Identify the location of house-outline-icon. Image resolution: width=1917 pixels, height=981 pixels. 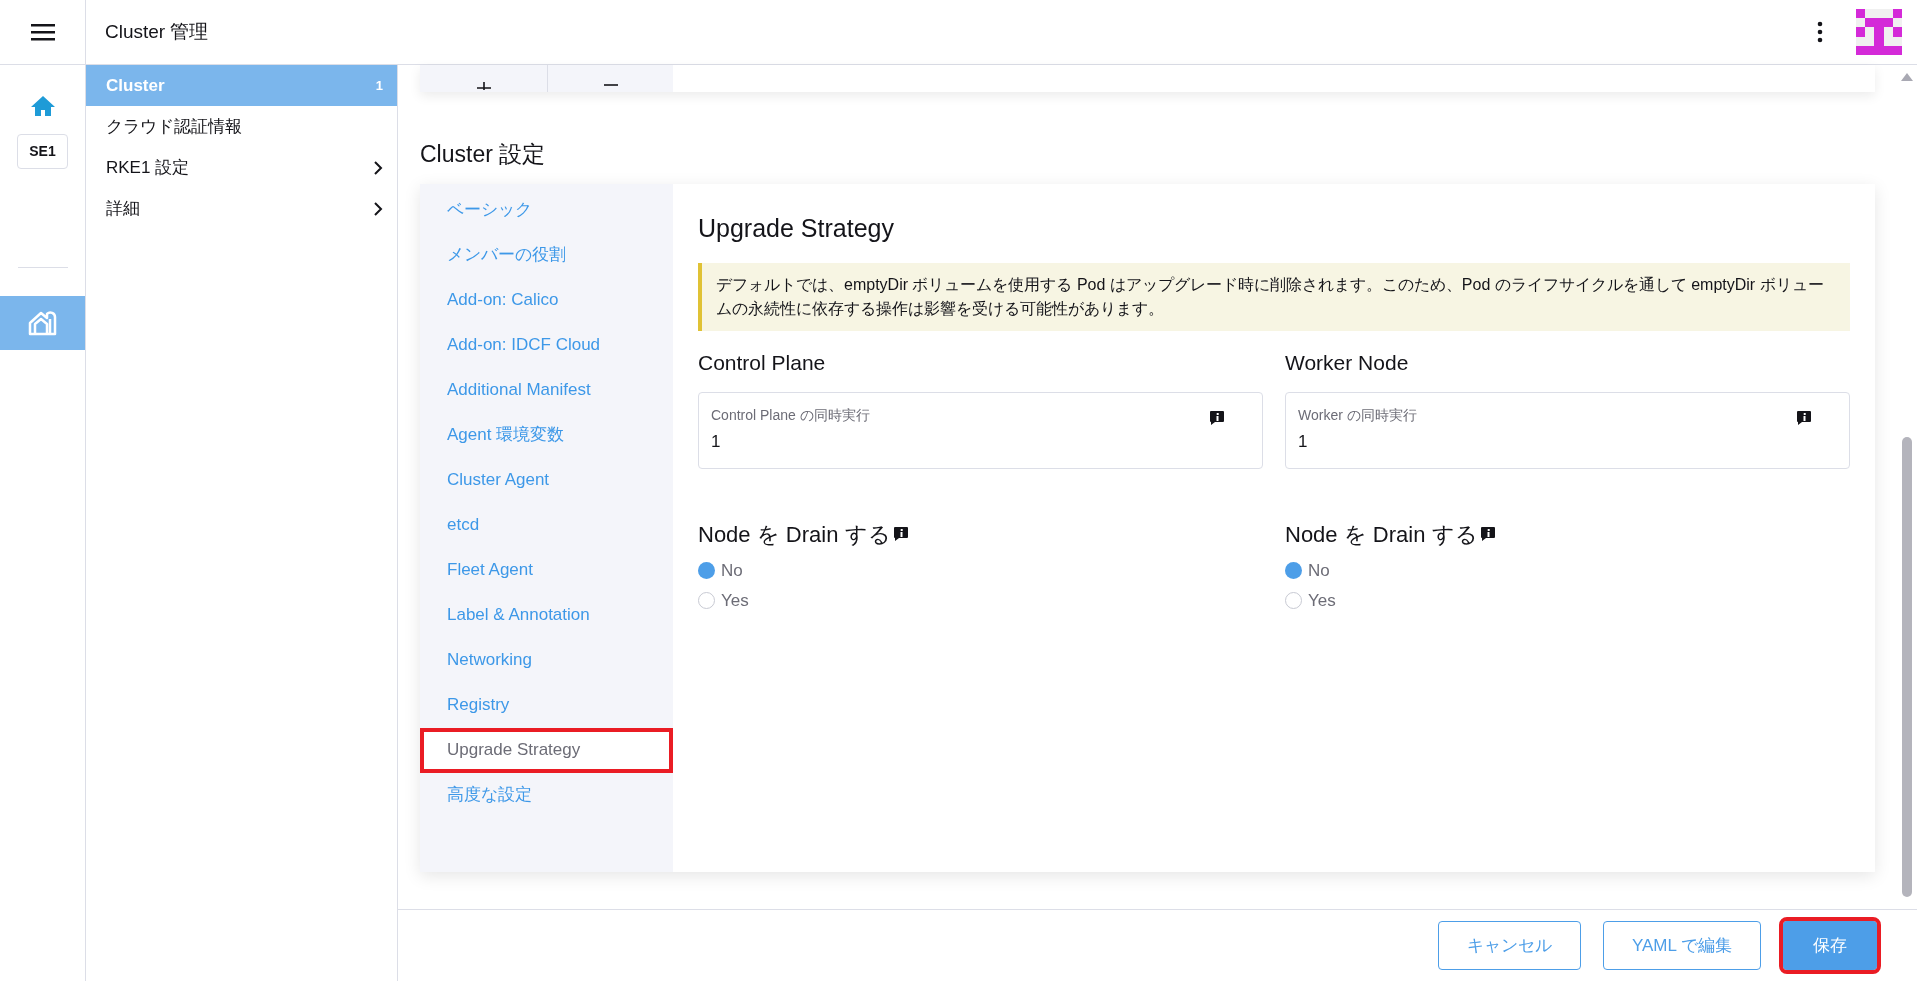
(42, 323).